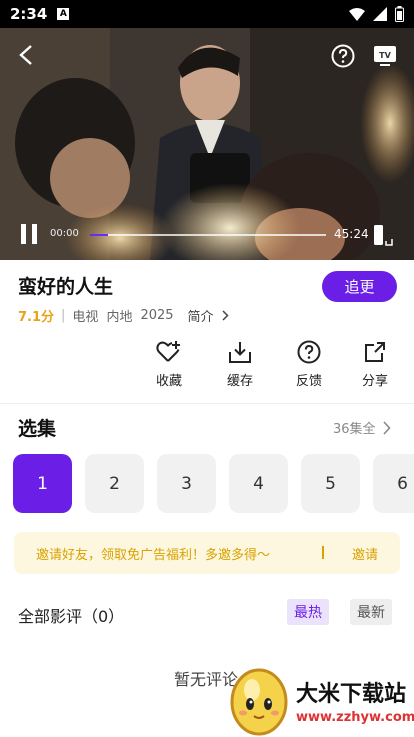 The image size is (414, 737). I want to click on total-time: 45:24, so click(351, 234).